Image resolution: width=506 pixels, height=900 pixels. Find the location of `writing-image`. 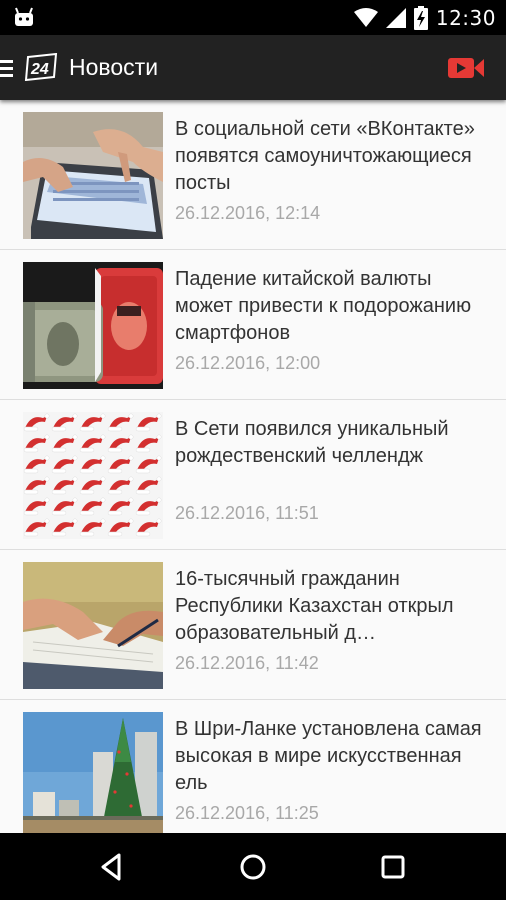

writing-image is located at coordinates (93, 625).